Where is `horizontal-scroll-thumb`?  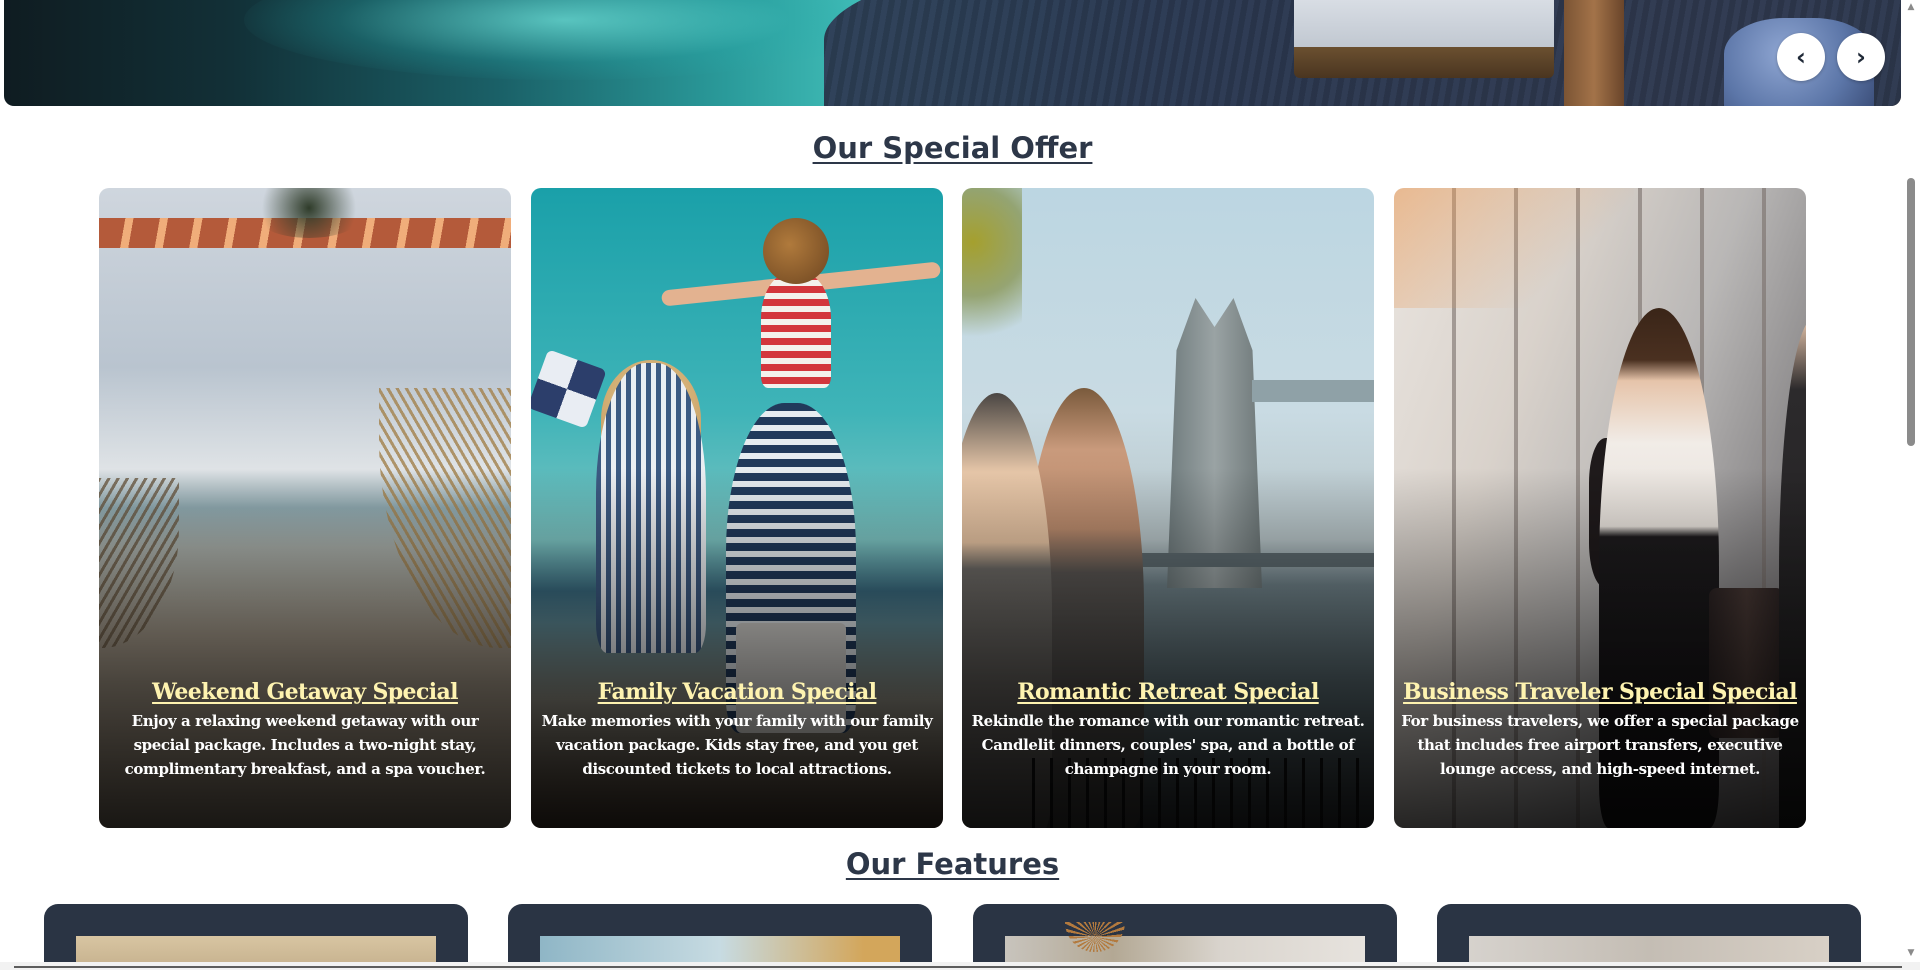
horizontal-scroll-thumb is located at coordinates (958, 967).